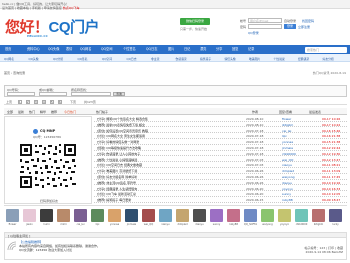 This screenshot has width=350, height=263. I want to click on avatar-name: dimpled, so click(183, 224).